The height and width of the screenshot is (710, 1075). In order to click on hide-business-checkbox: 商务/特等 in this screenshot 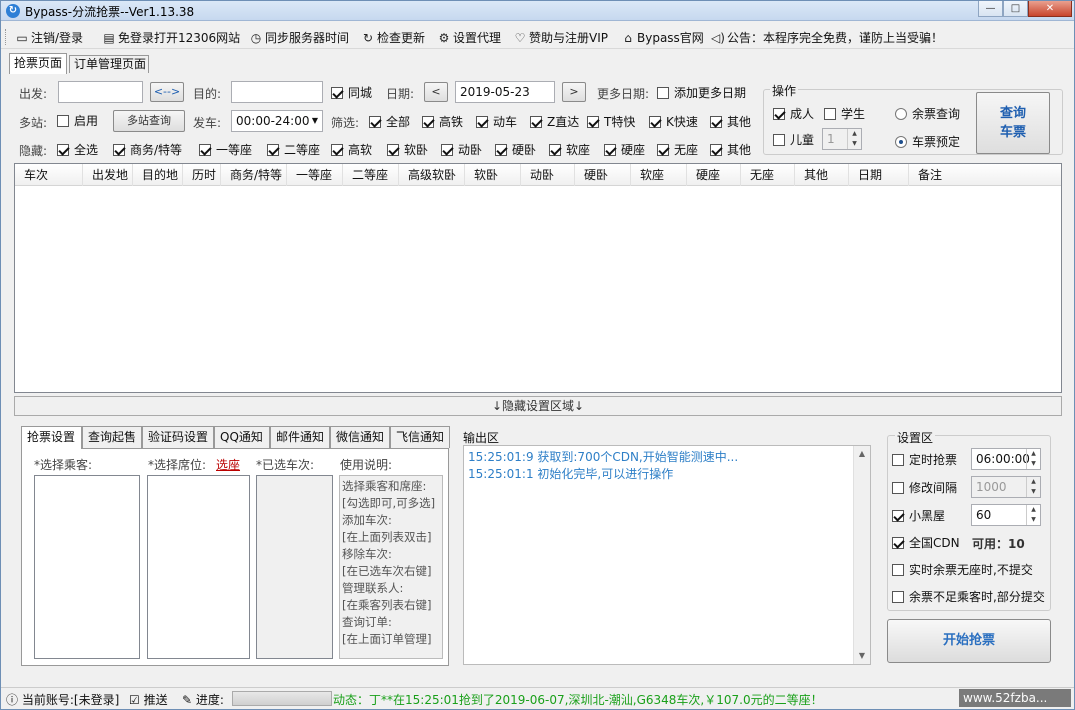, I will do `click(147, 150)`.